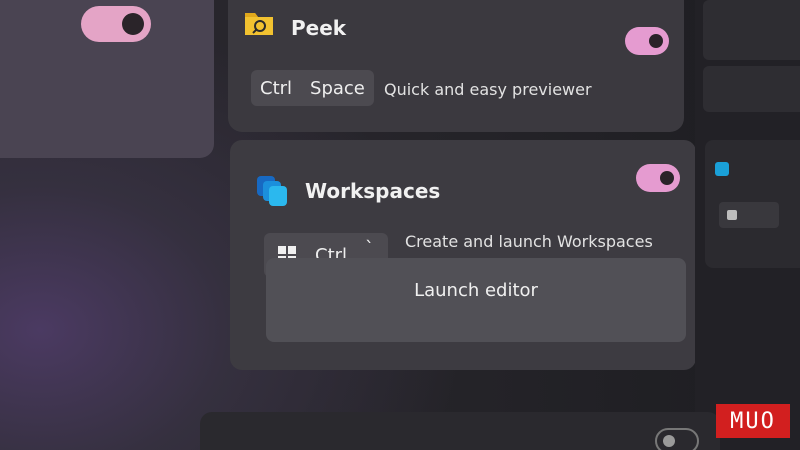  What do you see at coordinates (272, 191) in the screenshot?
I see `workspaces-icon` at bounding box center [272, 191].